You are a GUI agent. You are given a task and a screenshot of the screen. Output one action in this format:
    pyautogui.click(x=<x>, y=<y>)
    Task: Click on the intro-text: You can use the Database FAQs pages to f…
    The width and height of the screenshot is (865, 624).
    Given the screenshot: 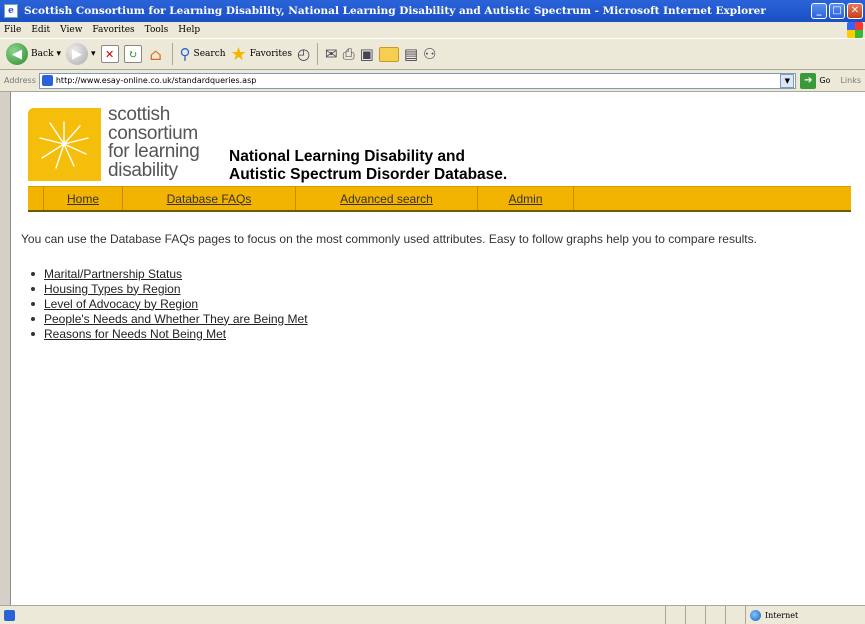 What is the action you would take?
    pyautogui.click(x=389, y=239)
    